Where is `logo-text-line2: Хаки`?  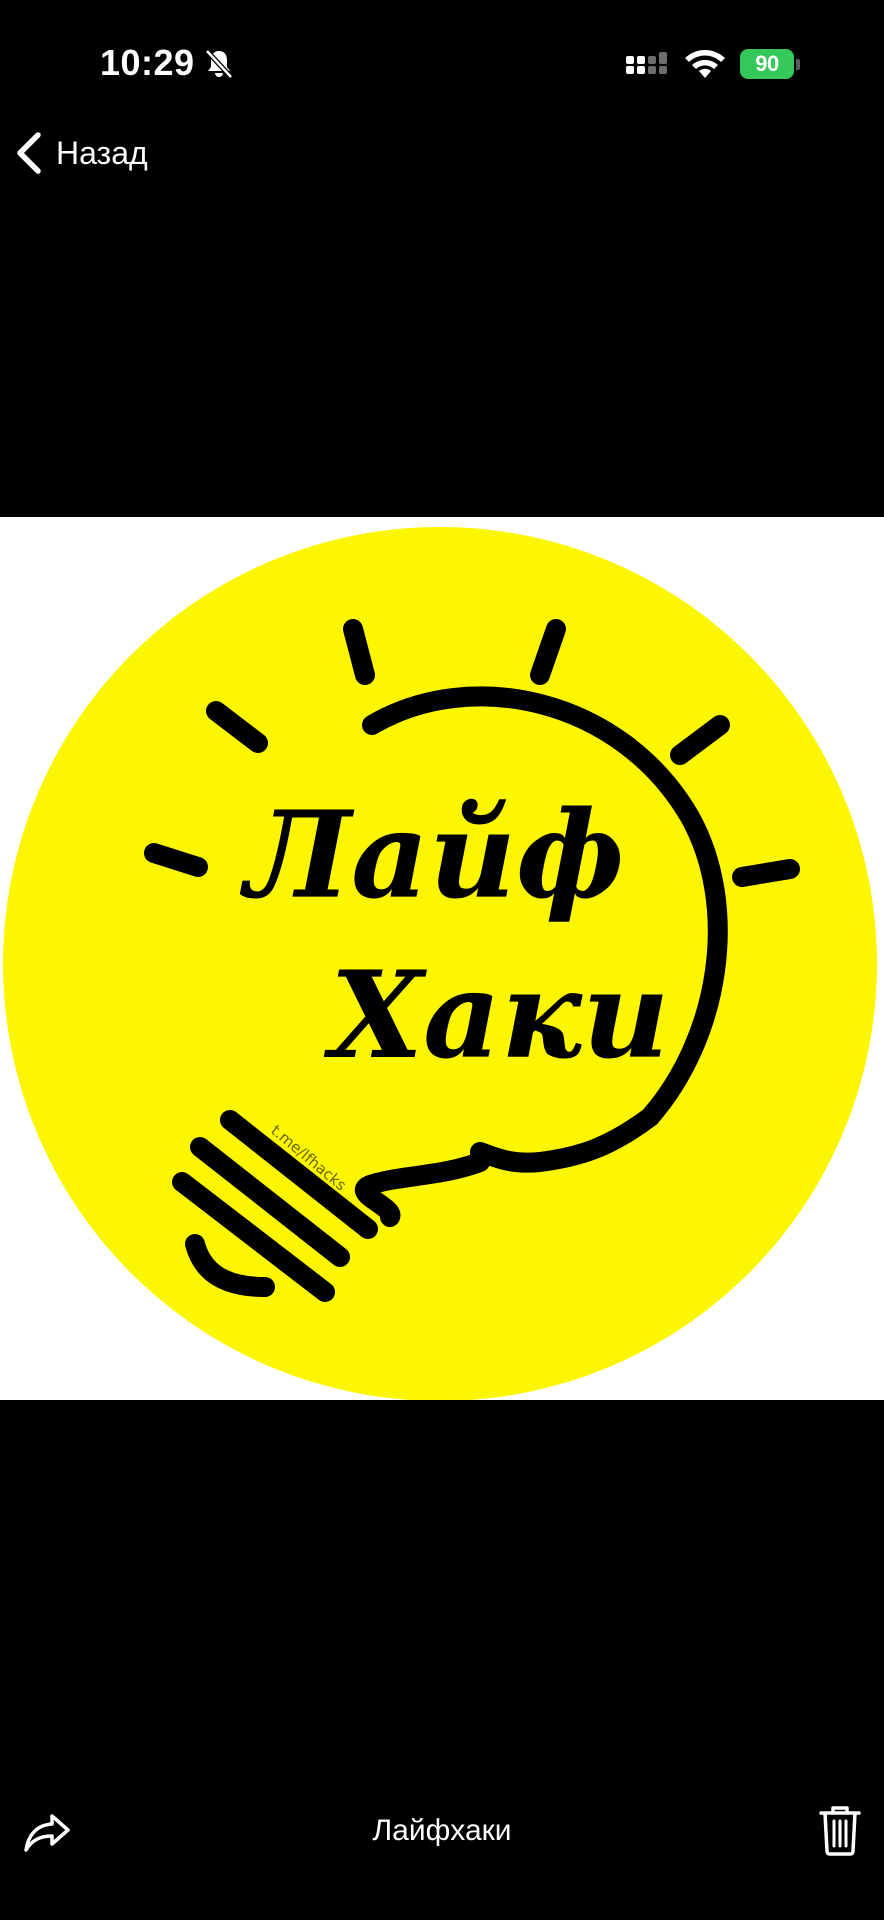
logo-text-line2: Хаки is located at coordinates (496, 1015).